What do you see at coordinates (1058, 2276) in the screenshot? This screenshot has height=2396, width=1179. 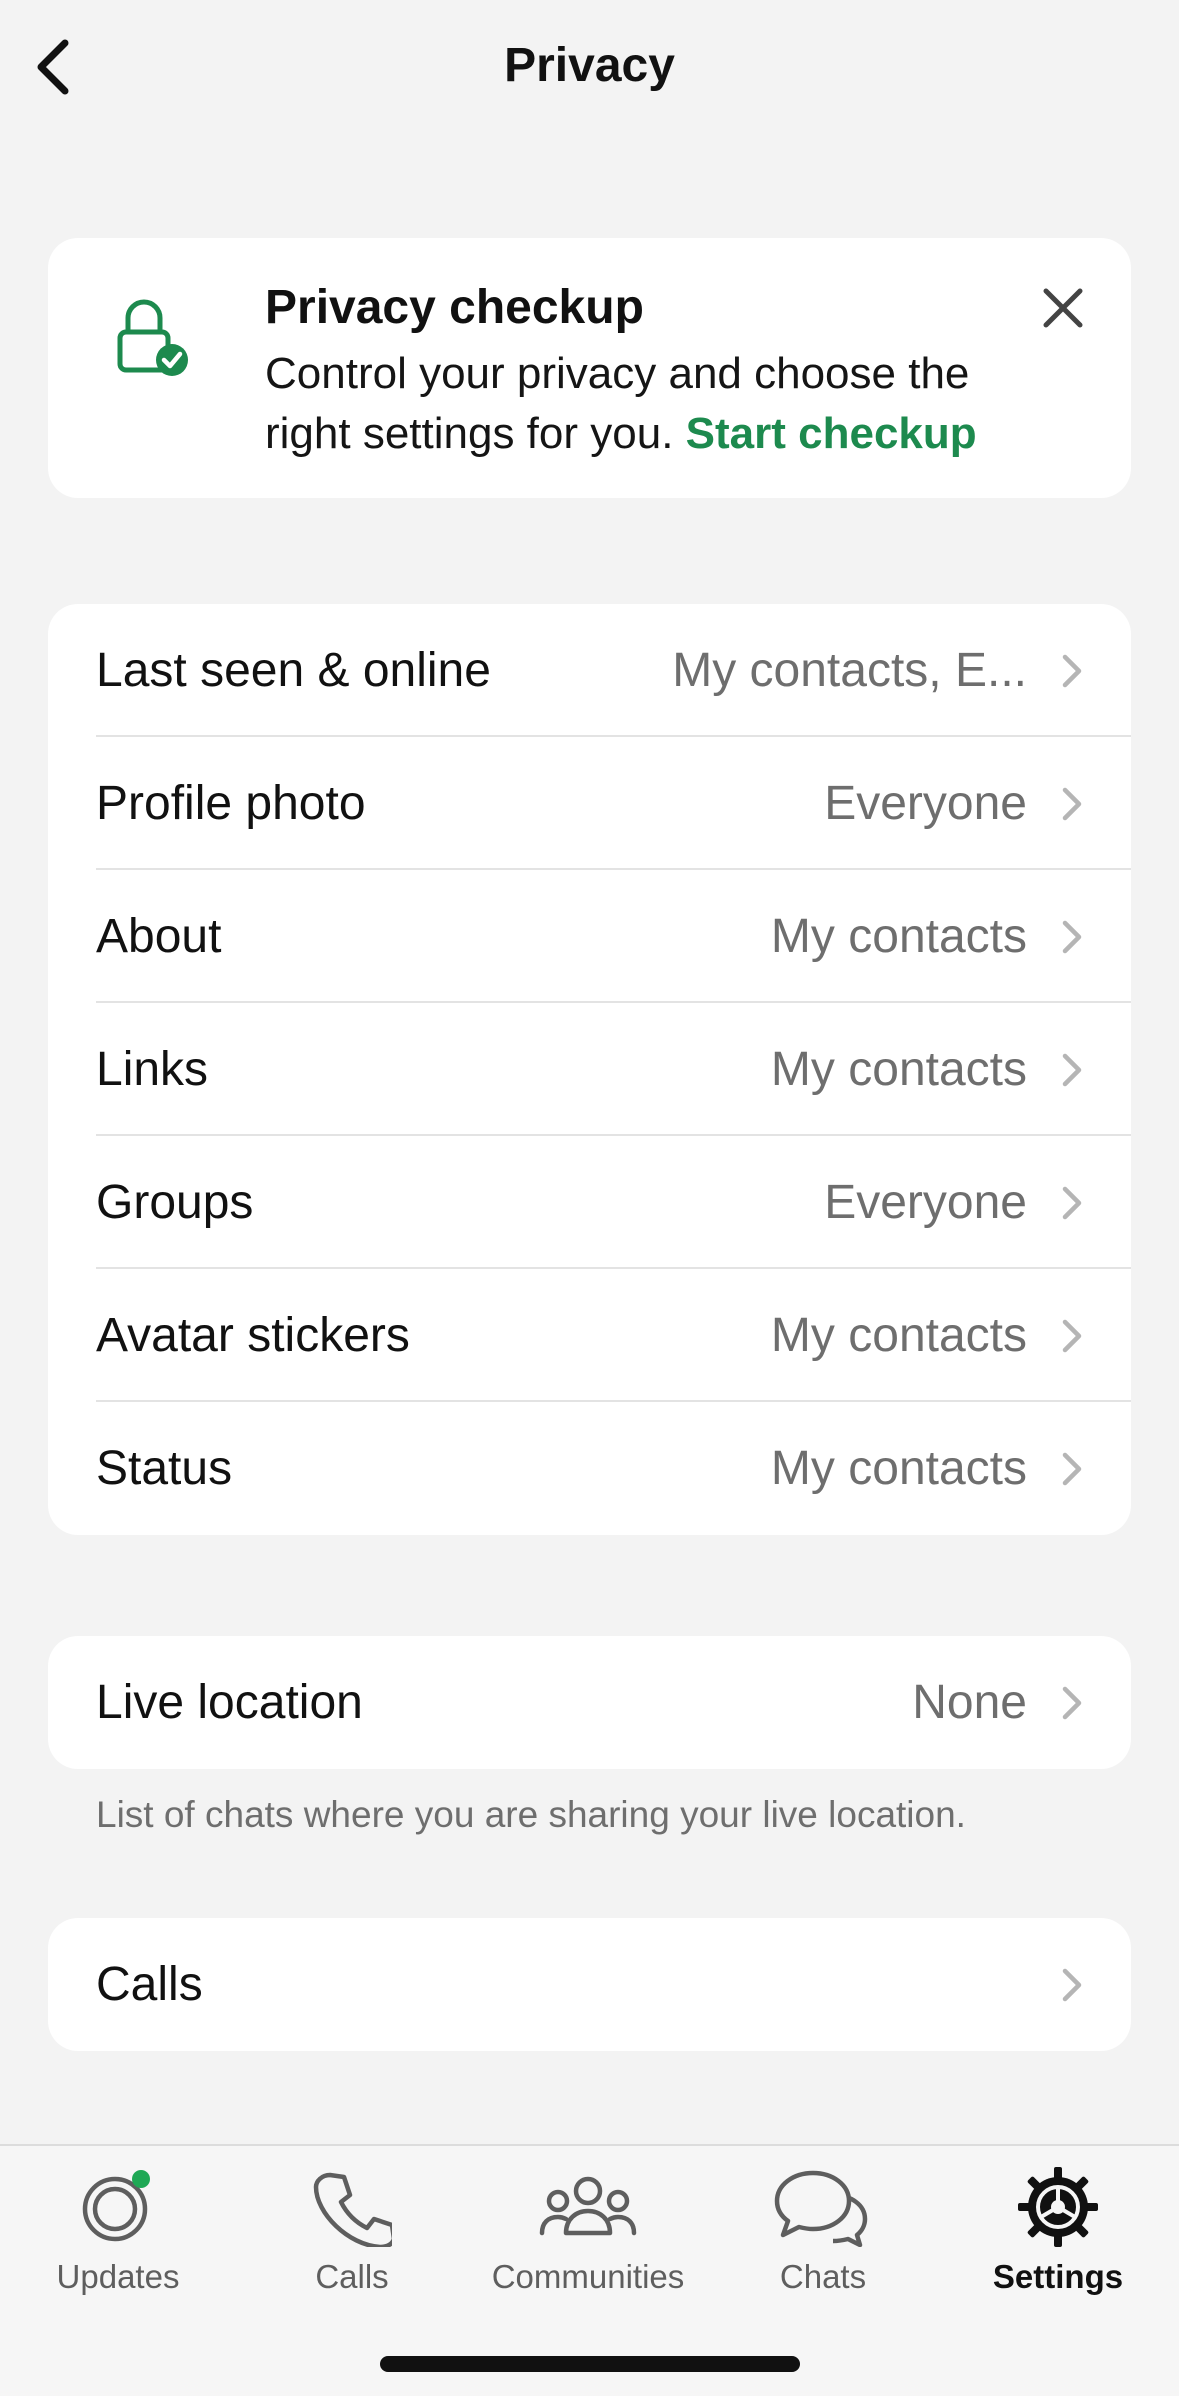 I see `tab-label: Settings` at bounding box center [1058, 2276].